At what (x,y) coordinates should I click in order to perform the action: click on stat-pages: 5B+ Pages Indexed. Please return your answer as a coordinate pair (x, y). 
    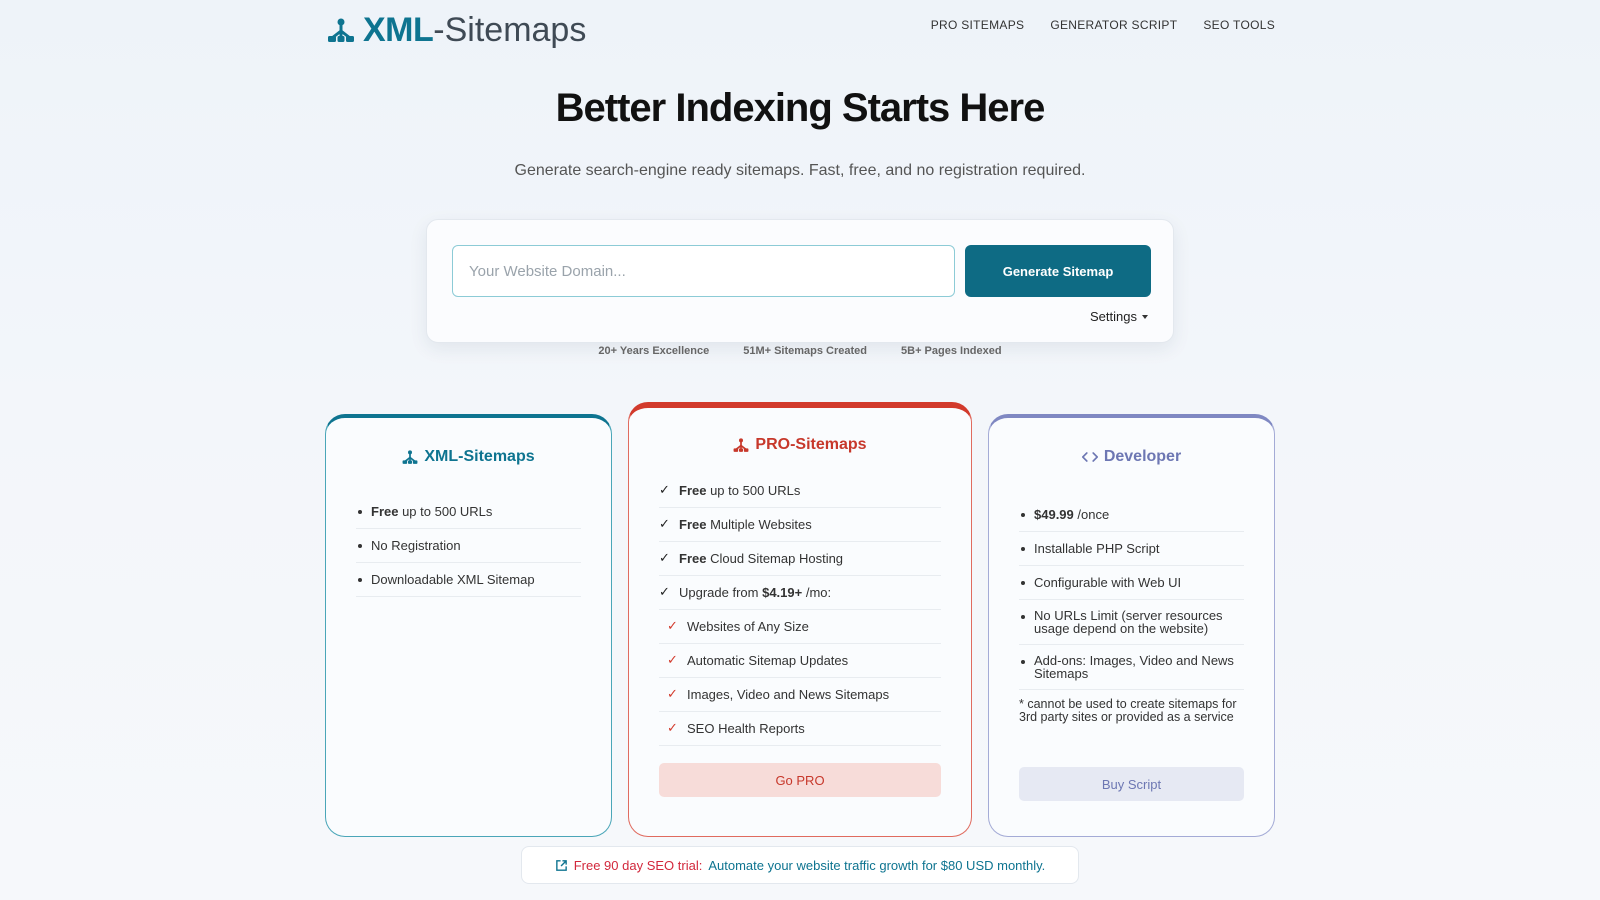
    Looking at the image, I should click on (951, 351).